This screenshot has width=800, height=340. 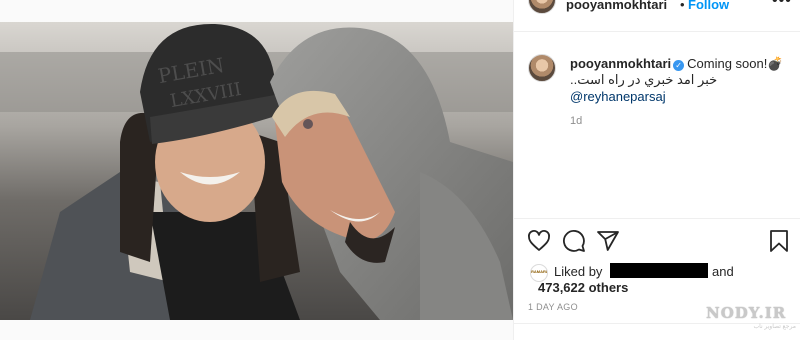 What do you see at coordinates (608, 241) in the screenshot?
I see `share-icon` at bounding box center [608, 241].